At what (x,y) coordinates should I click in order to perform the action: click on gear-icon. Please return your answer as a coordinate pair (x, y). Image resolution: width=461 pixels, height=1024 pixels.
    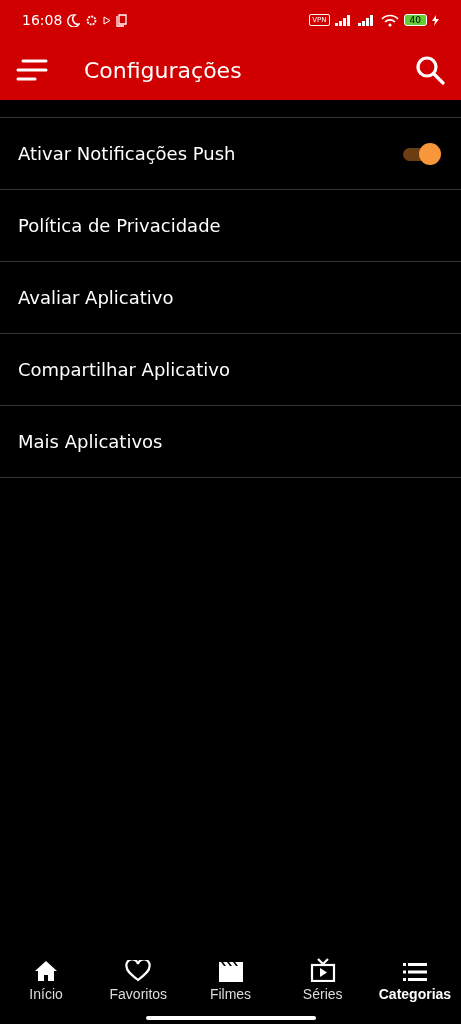
    Looking at the image, I should click on (92, 20).